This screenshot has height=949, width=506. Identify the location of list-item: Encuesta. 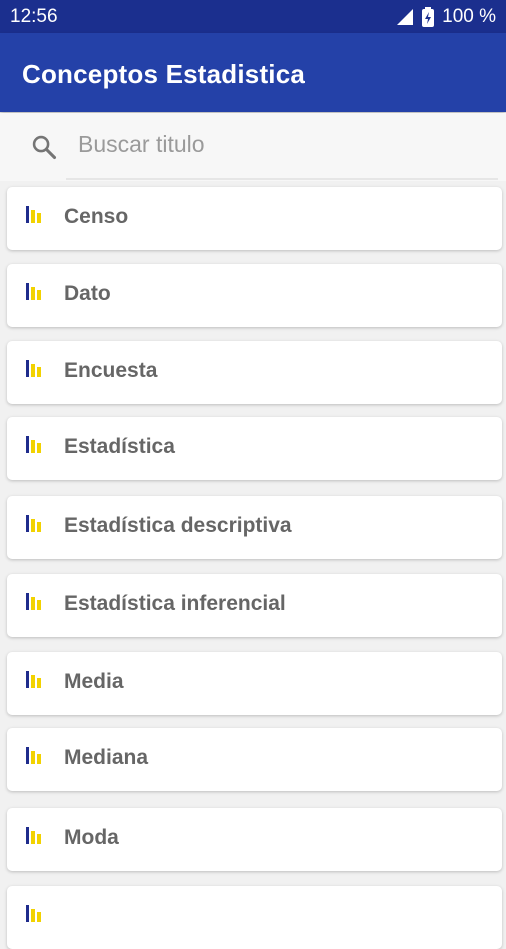
(254, 372).